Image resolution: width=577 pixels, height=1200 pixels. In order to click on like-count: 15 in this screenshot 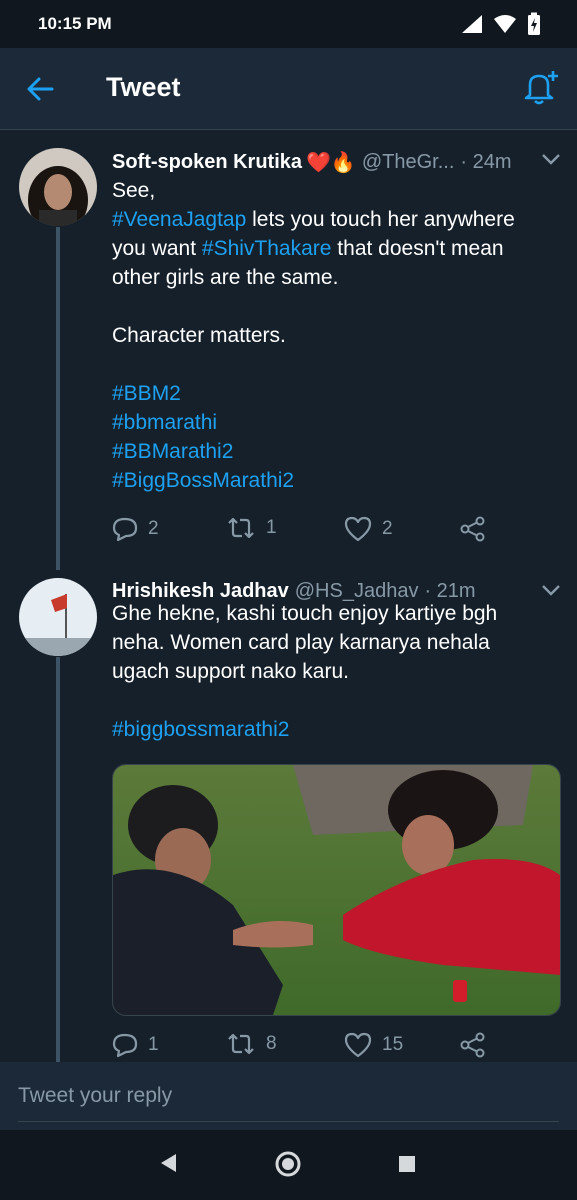, I will do `click(393, 1044)`.